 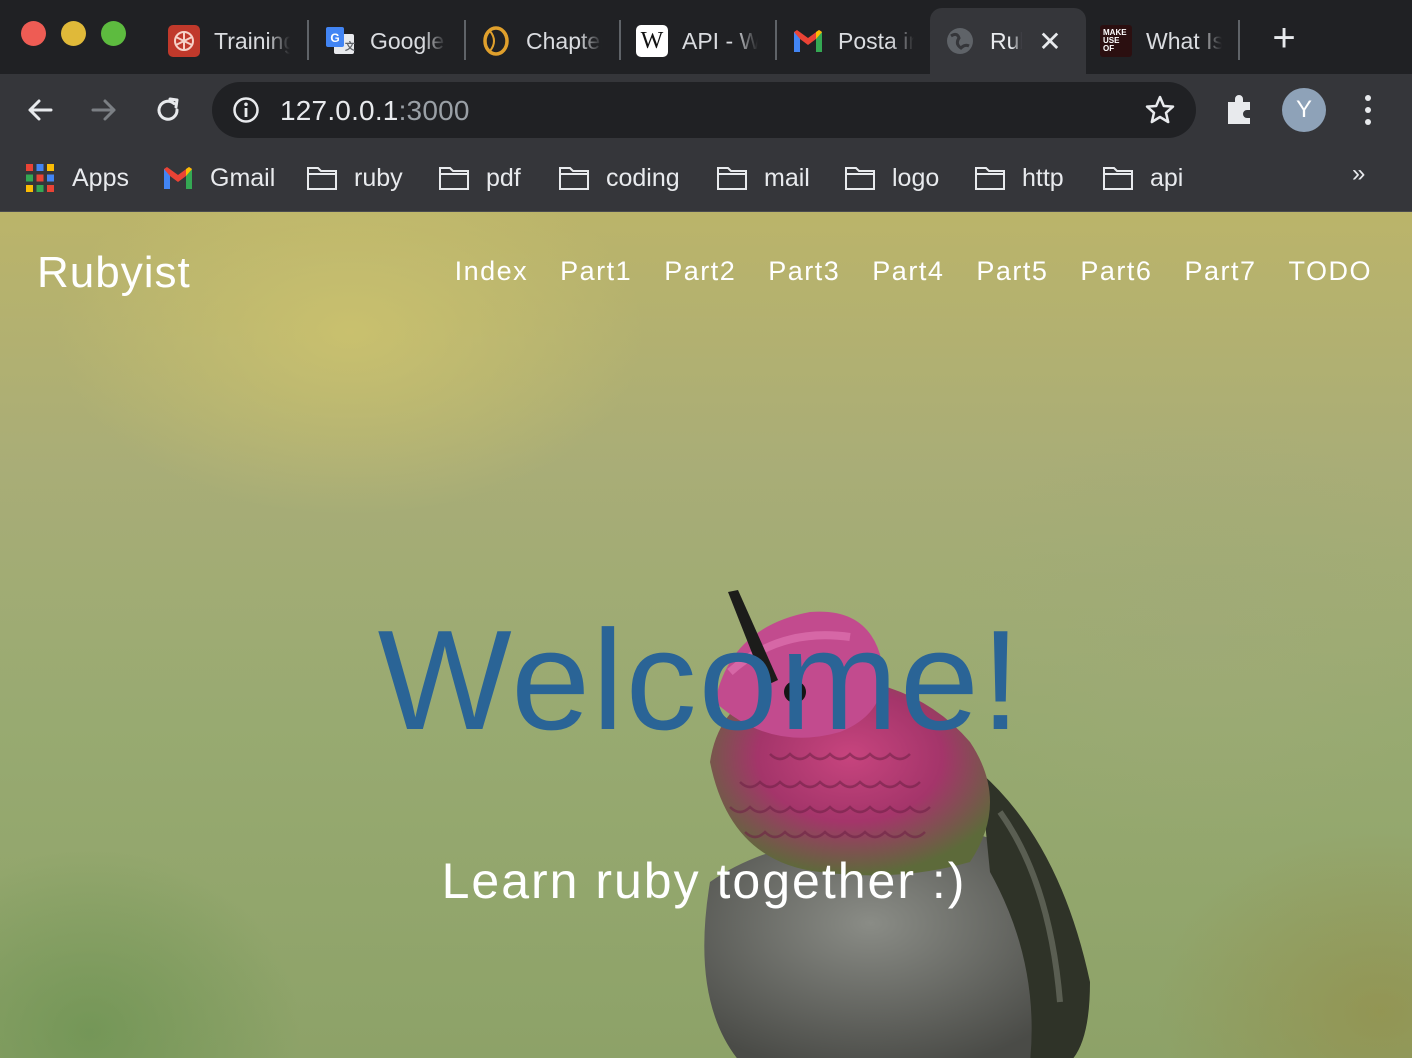 I want to click on bookmark-folder-mail: mail, so click(x=763, y=178).